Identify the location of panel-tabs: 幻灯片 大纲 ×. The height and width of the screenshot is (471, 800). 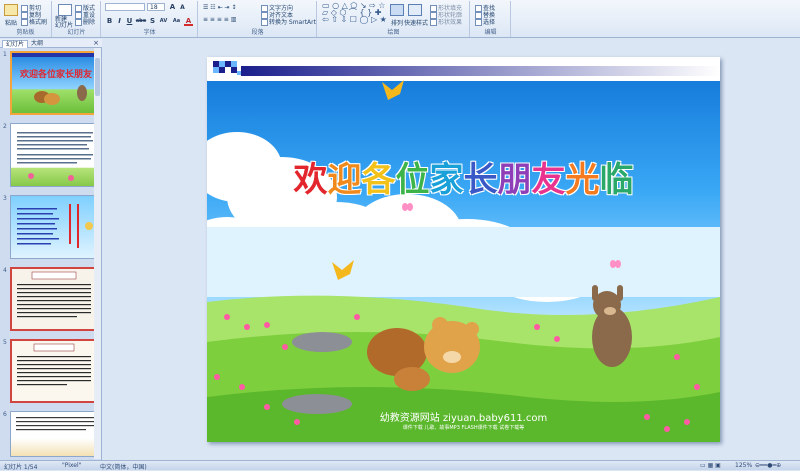
(51, 43).